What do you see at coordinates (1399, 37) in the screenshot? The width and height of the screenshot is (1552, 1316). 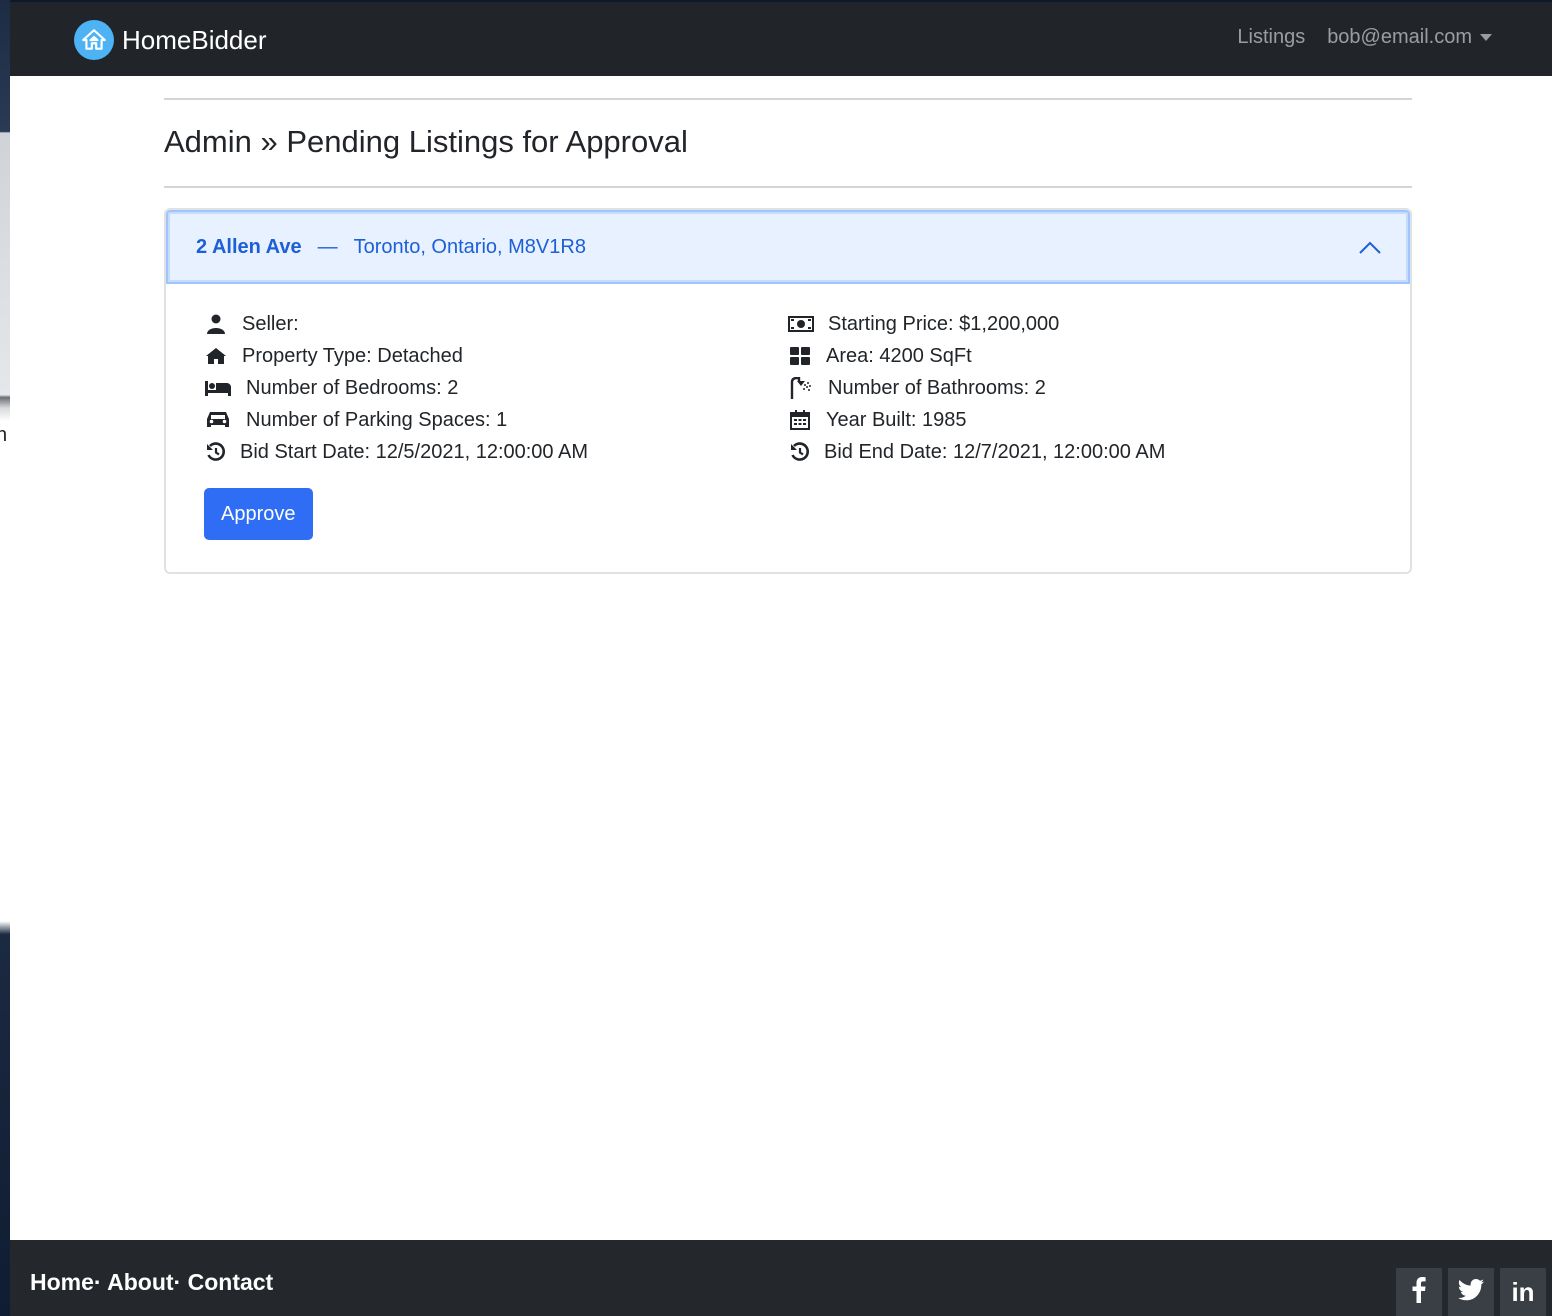 I see `user-email: bob@email.com` at bounding box center [1399, 37].